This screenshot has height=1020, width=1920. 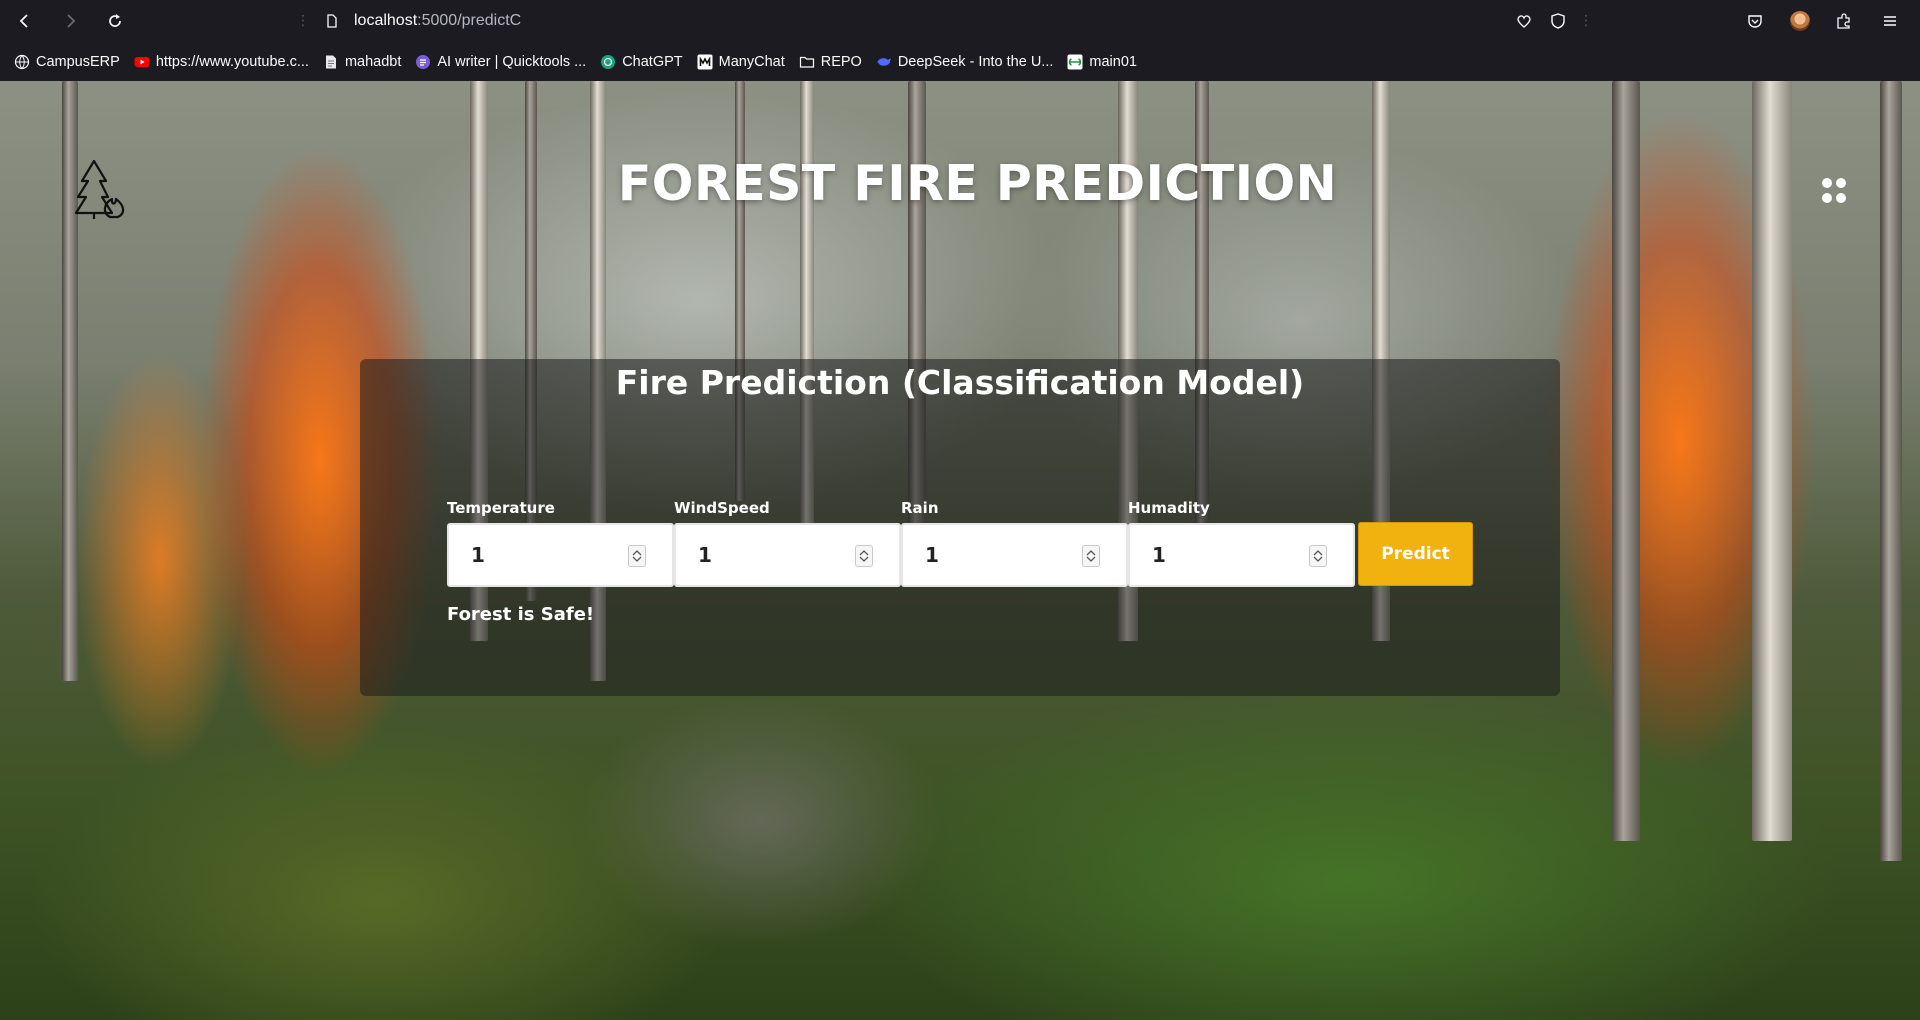 What do you see at coordinates (920, 508) in the screenshot?
I see `rain-label: Rain` at bounding box center [920, 508].